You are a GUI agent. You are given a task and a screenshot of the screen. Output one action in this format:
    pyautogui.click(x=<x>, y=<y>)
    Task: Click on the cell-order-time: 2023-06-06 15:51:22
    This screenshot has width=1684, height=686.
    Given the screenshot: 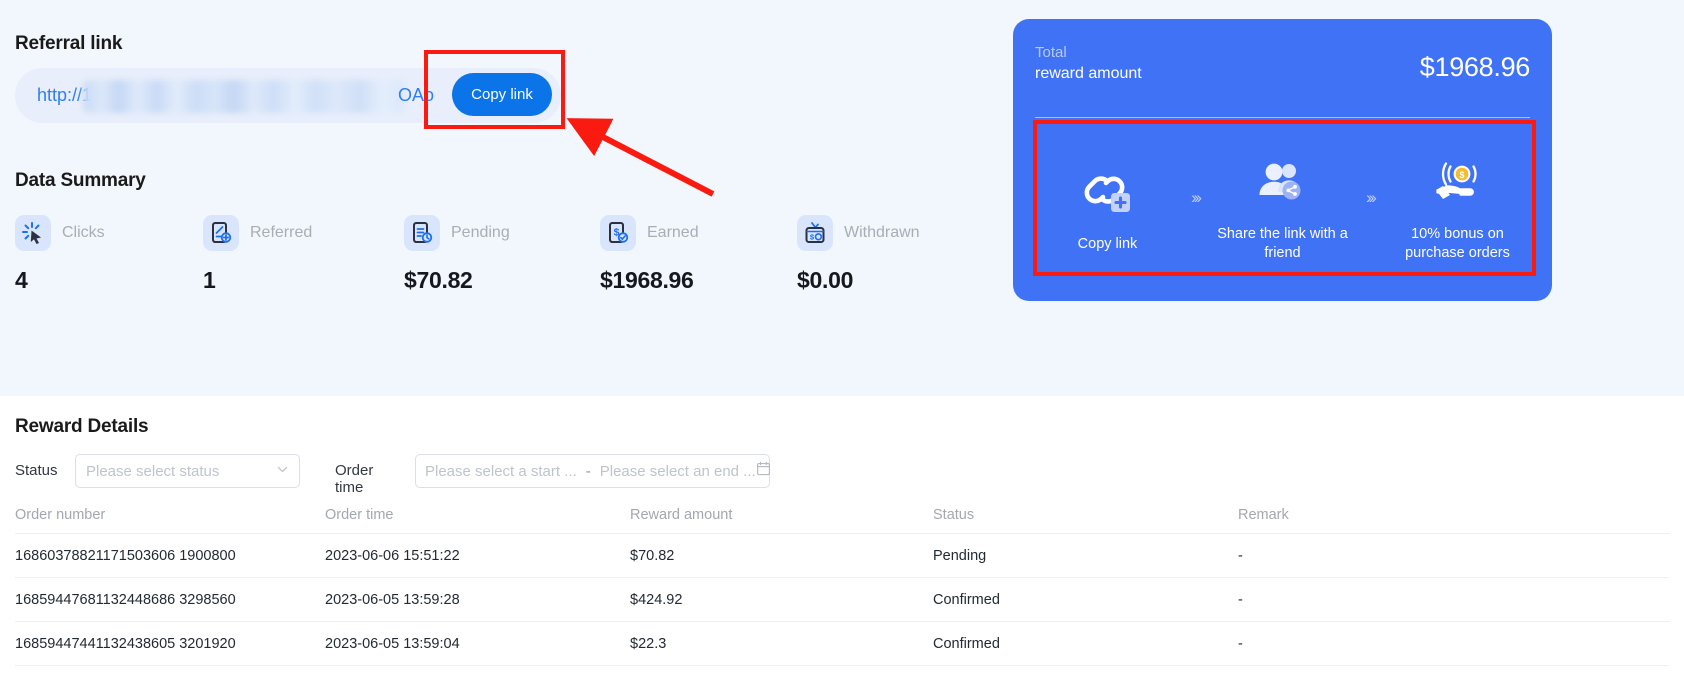 What is the action you would take?
    pyautogui.click(x=392, y=555)
    